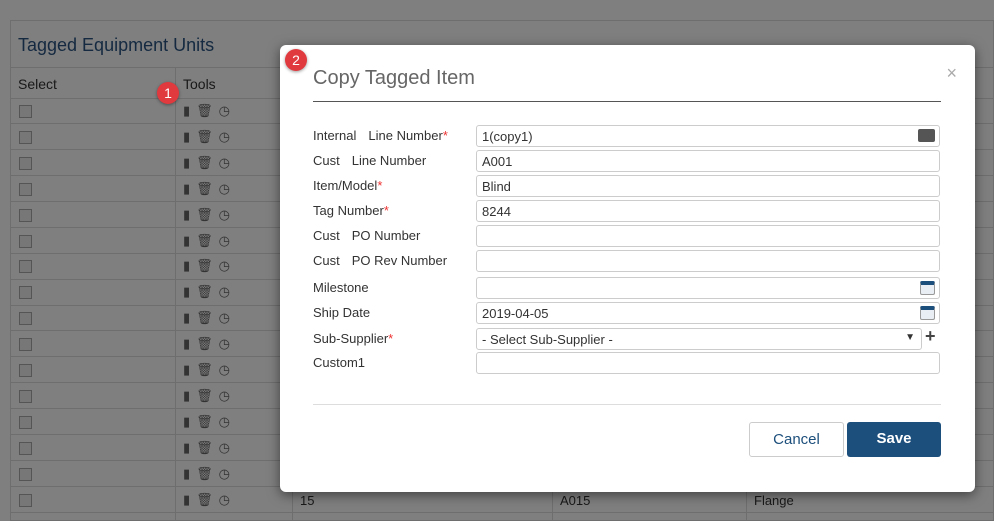 The height and width of the screenshot is (521, 994). I want to click on label-text: PO Number, so click(386, 235).